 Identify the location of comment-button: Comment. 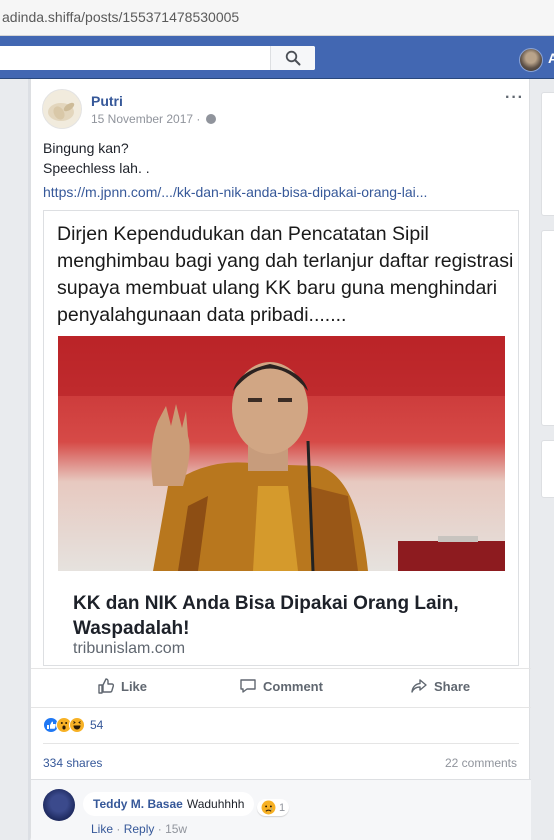
(281, 686).